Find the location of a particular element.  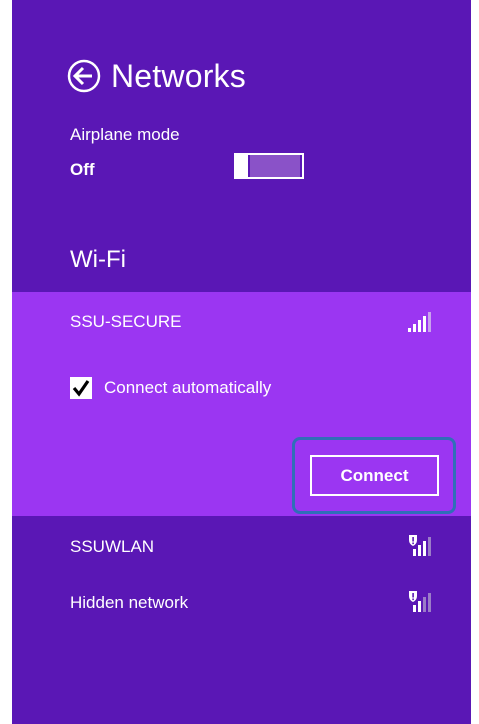

airplane-mode-state: Off is located at coordinates (82, 169).